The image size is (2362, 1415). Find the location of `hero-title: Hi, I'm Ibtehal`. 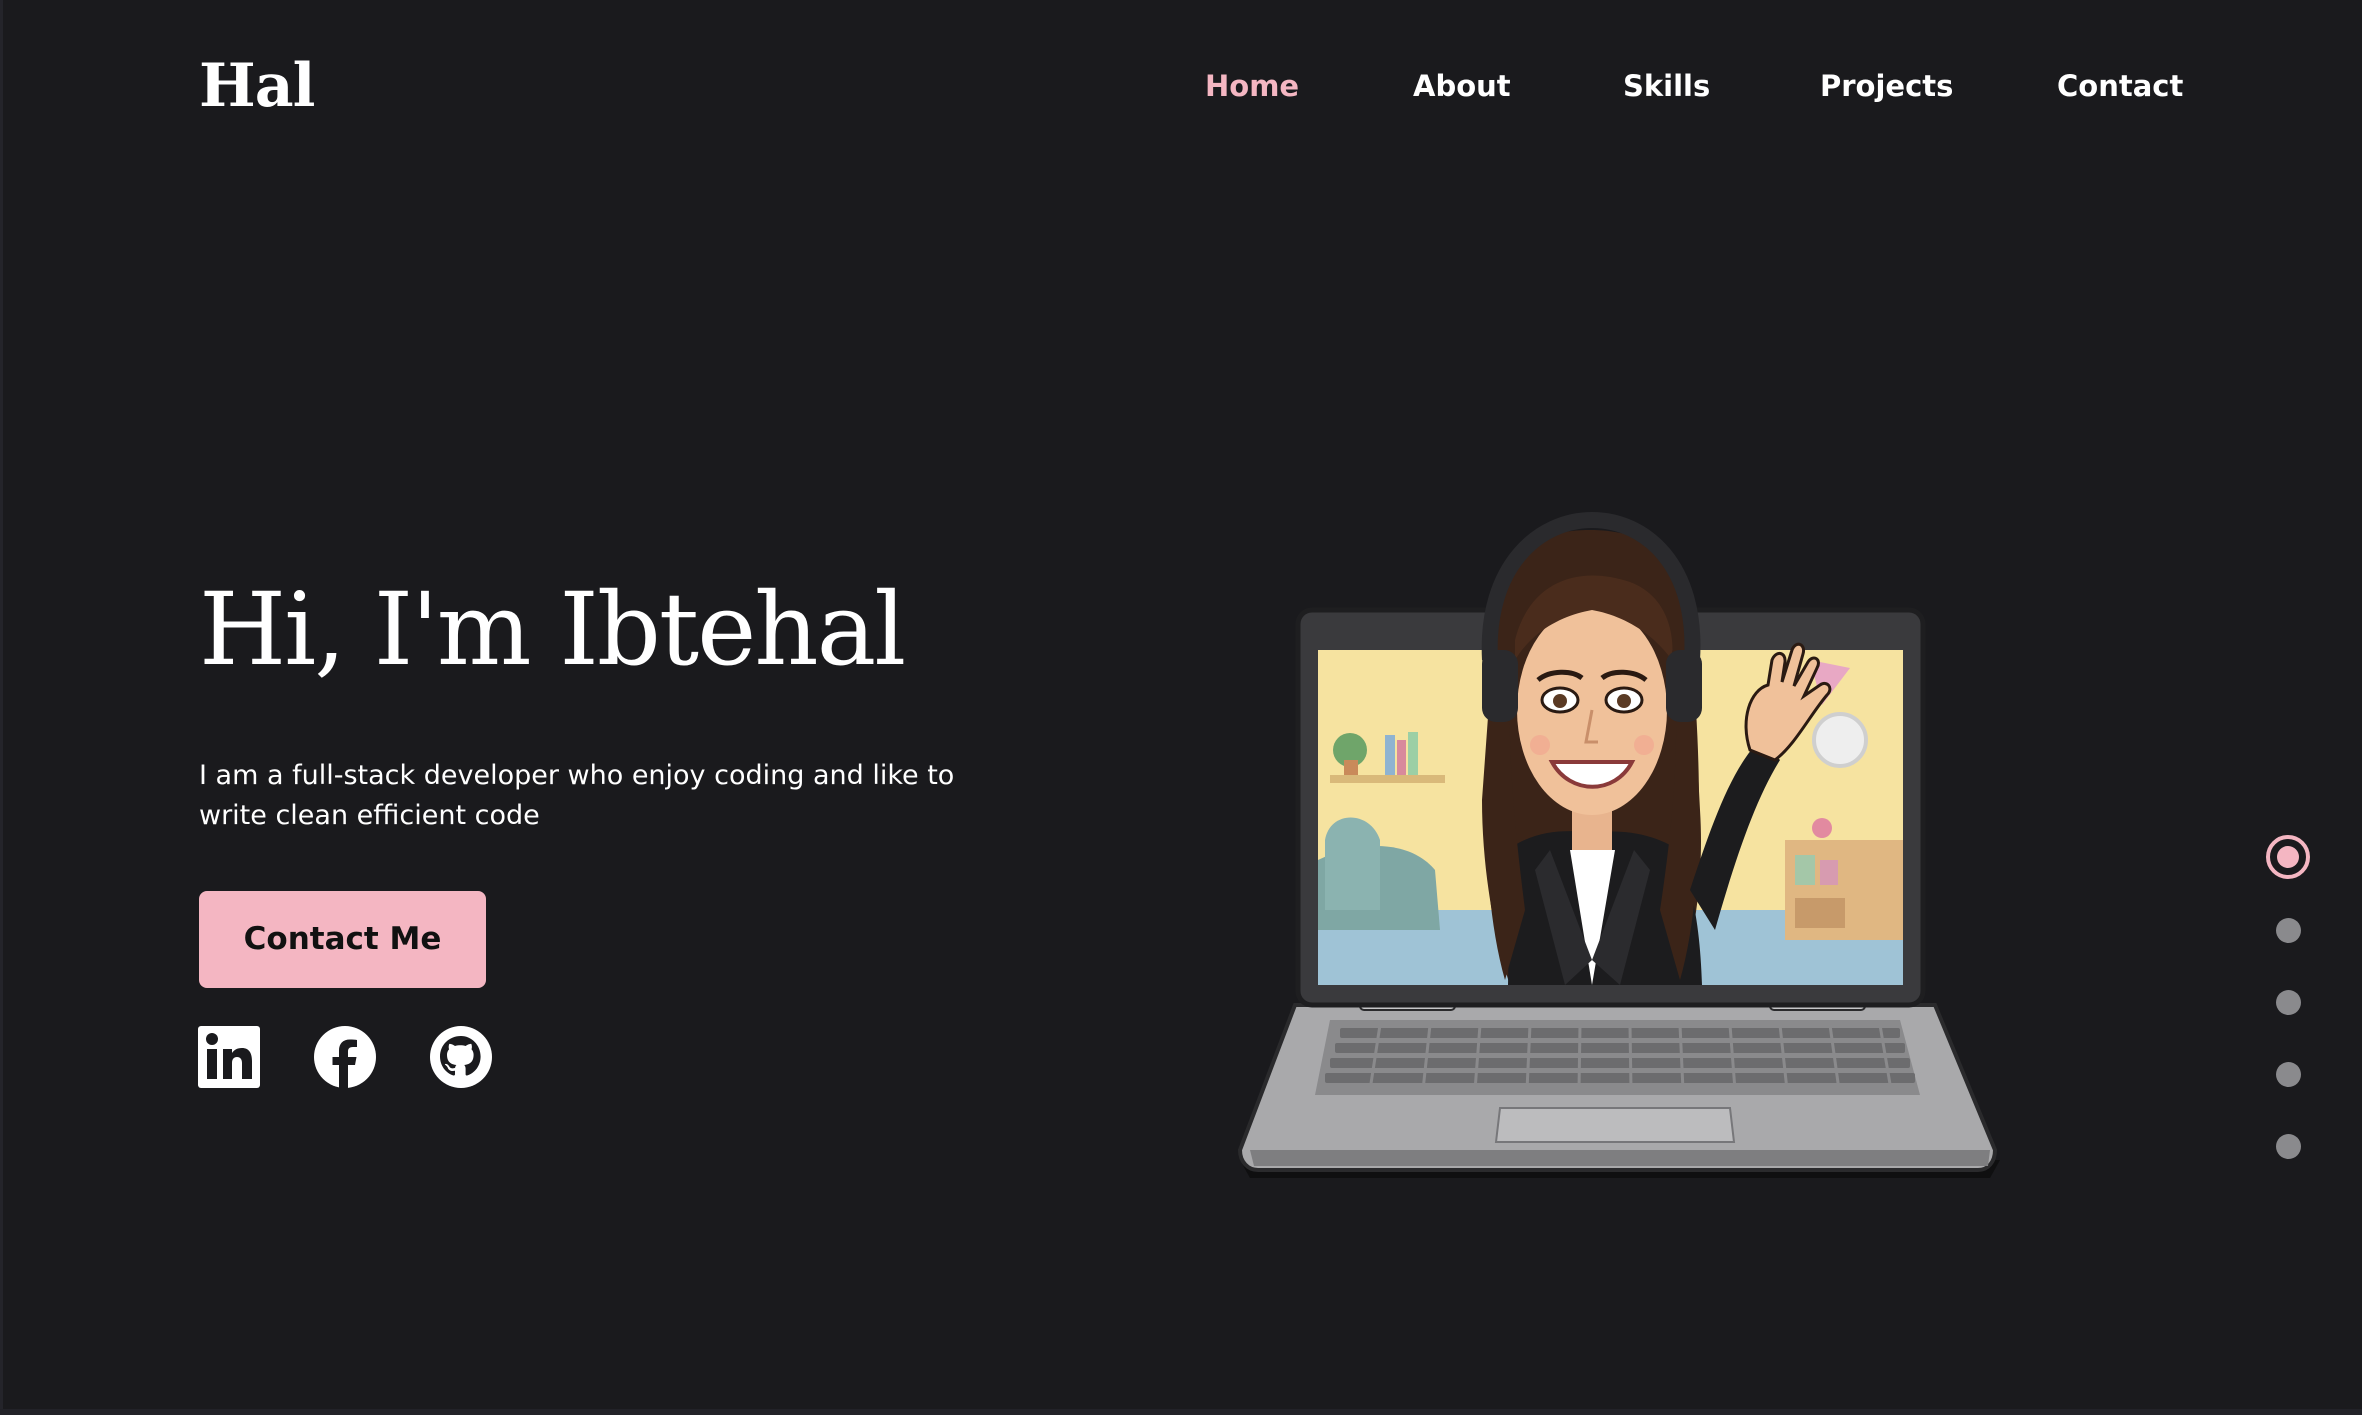

hero-title: Hi, I'm Ibtehal is located at coordinates (552, 629).